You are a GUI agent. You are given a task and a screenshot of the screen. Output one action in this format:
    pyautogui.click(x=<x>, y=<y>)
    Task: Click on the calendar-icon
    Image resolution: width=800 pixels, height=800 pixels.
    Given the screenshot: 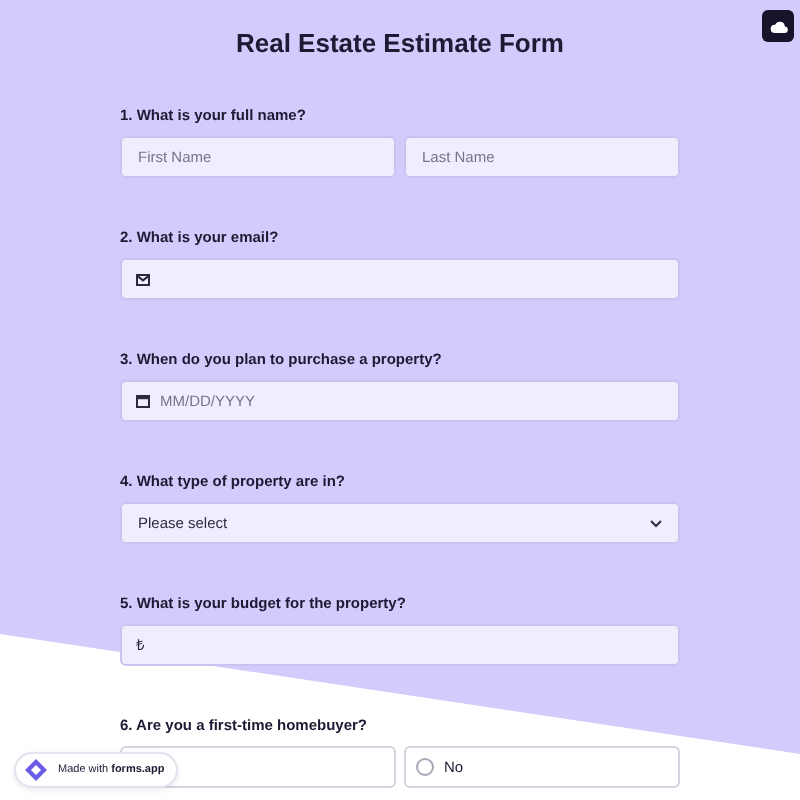 What is the action you would take?
    pyautogui.click(x=143, y=401)
    